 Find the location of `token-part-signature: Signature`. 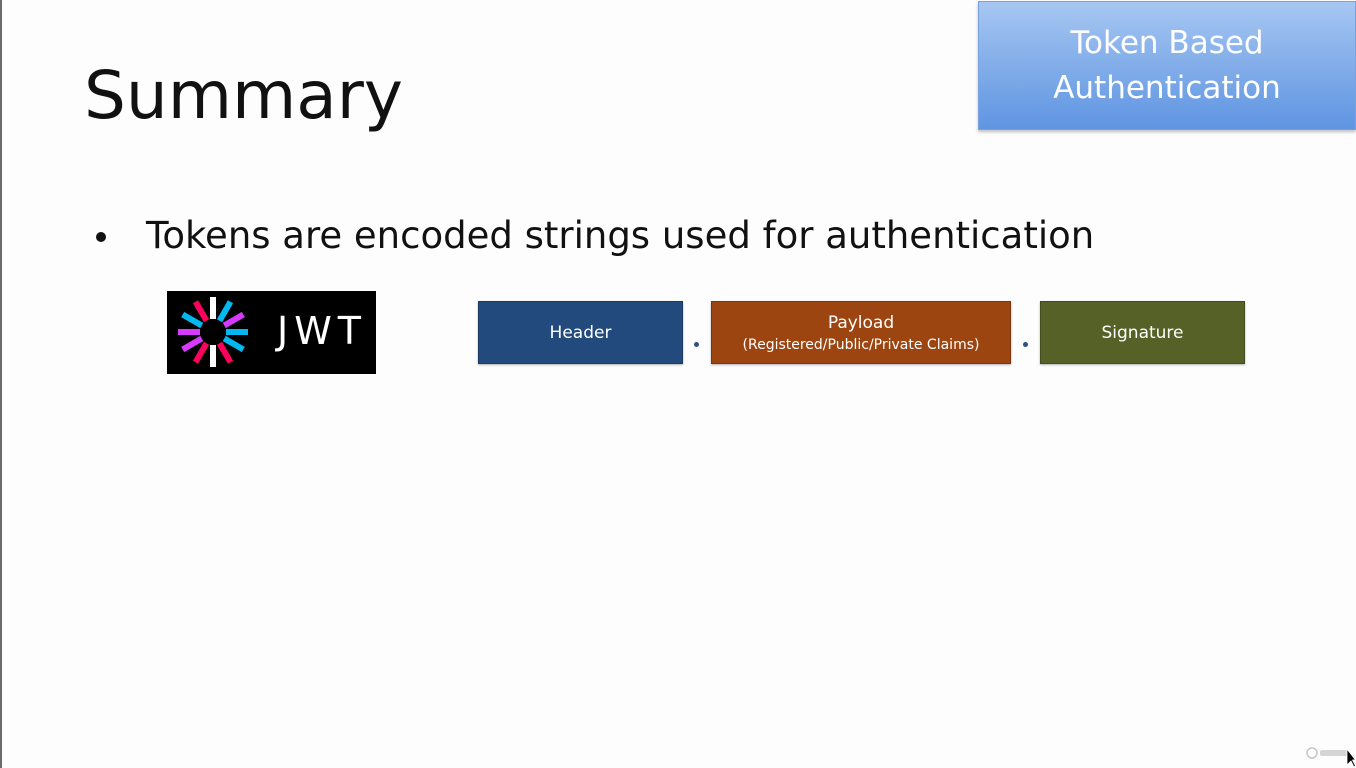

token-part-signature: Signature is located at coordinates (1142, 332).